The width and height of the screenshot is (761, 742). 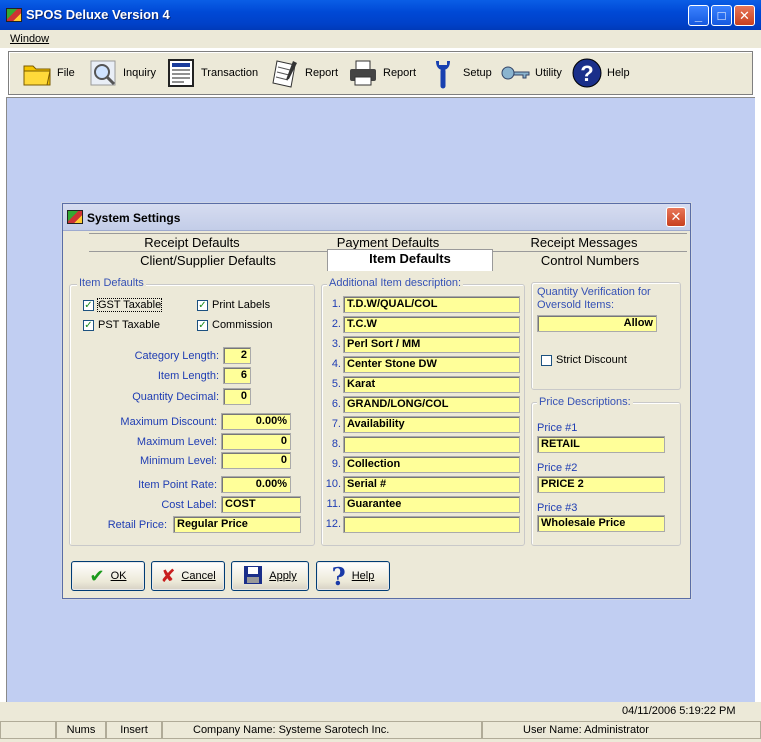 I want to click on maximum-discount-field: 0.00%, so click(x=256, y=421).